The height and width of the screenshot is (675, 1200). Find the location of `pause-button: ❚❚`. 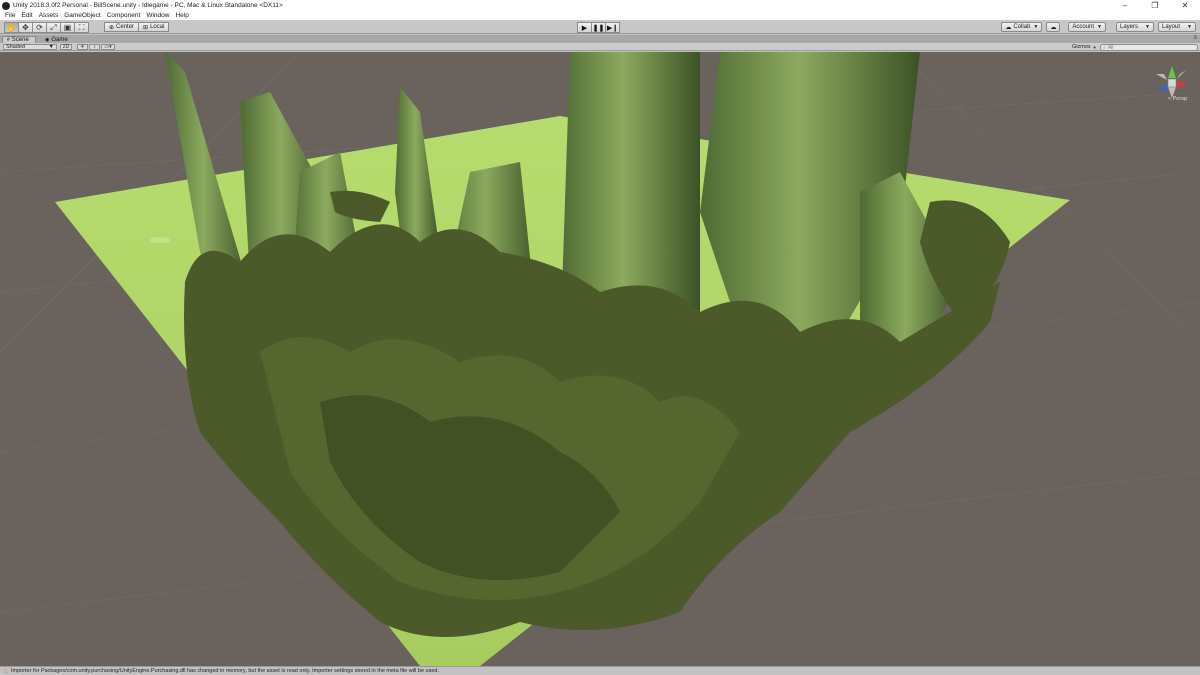

pause-button: ❚❚ is located at coordinates (598, 27).